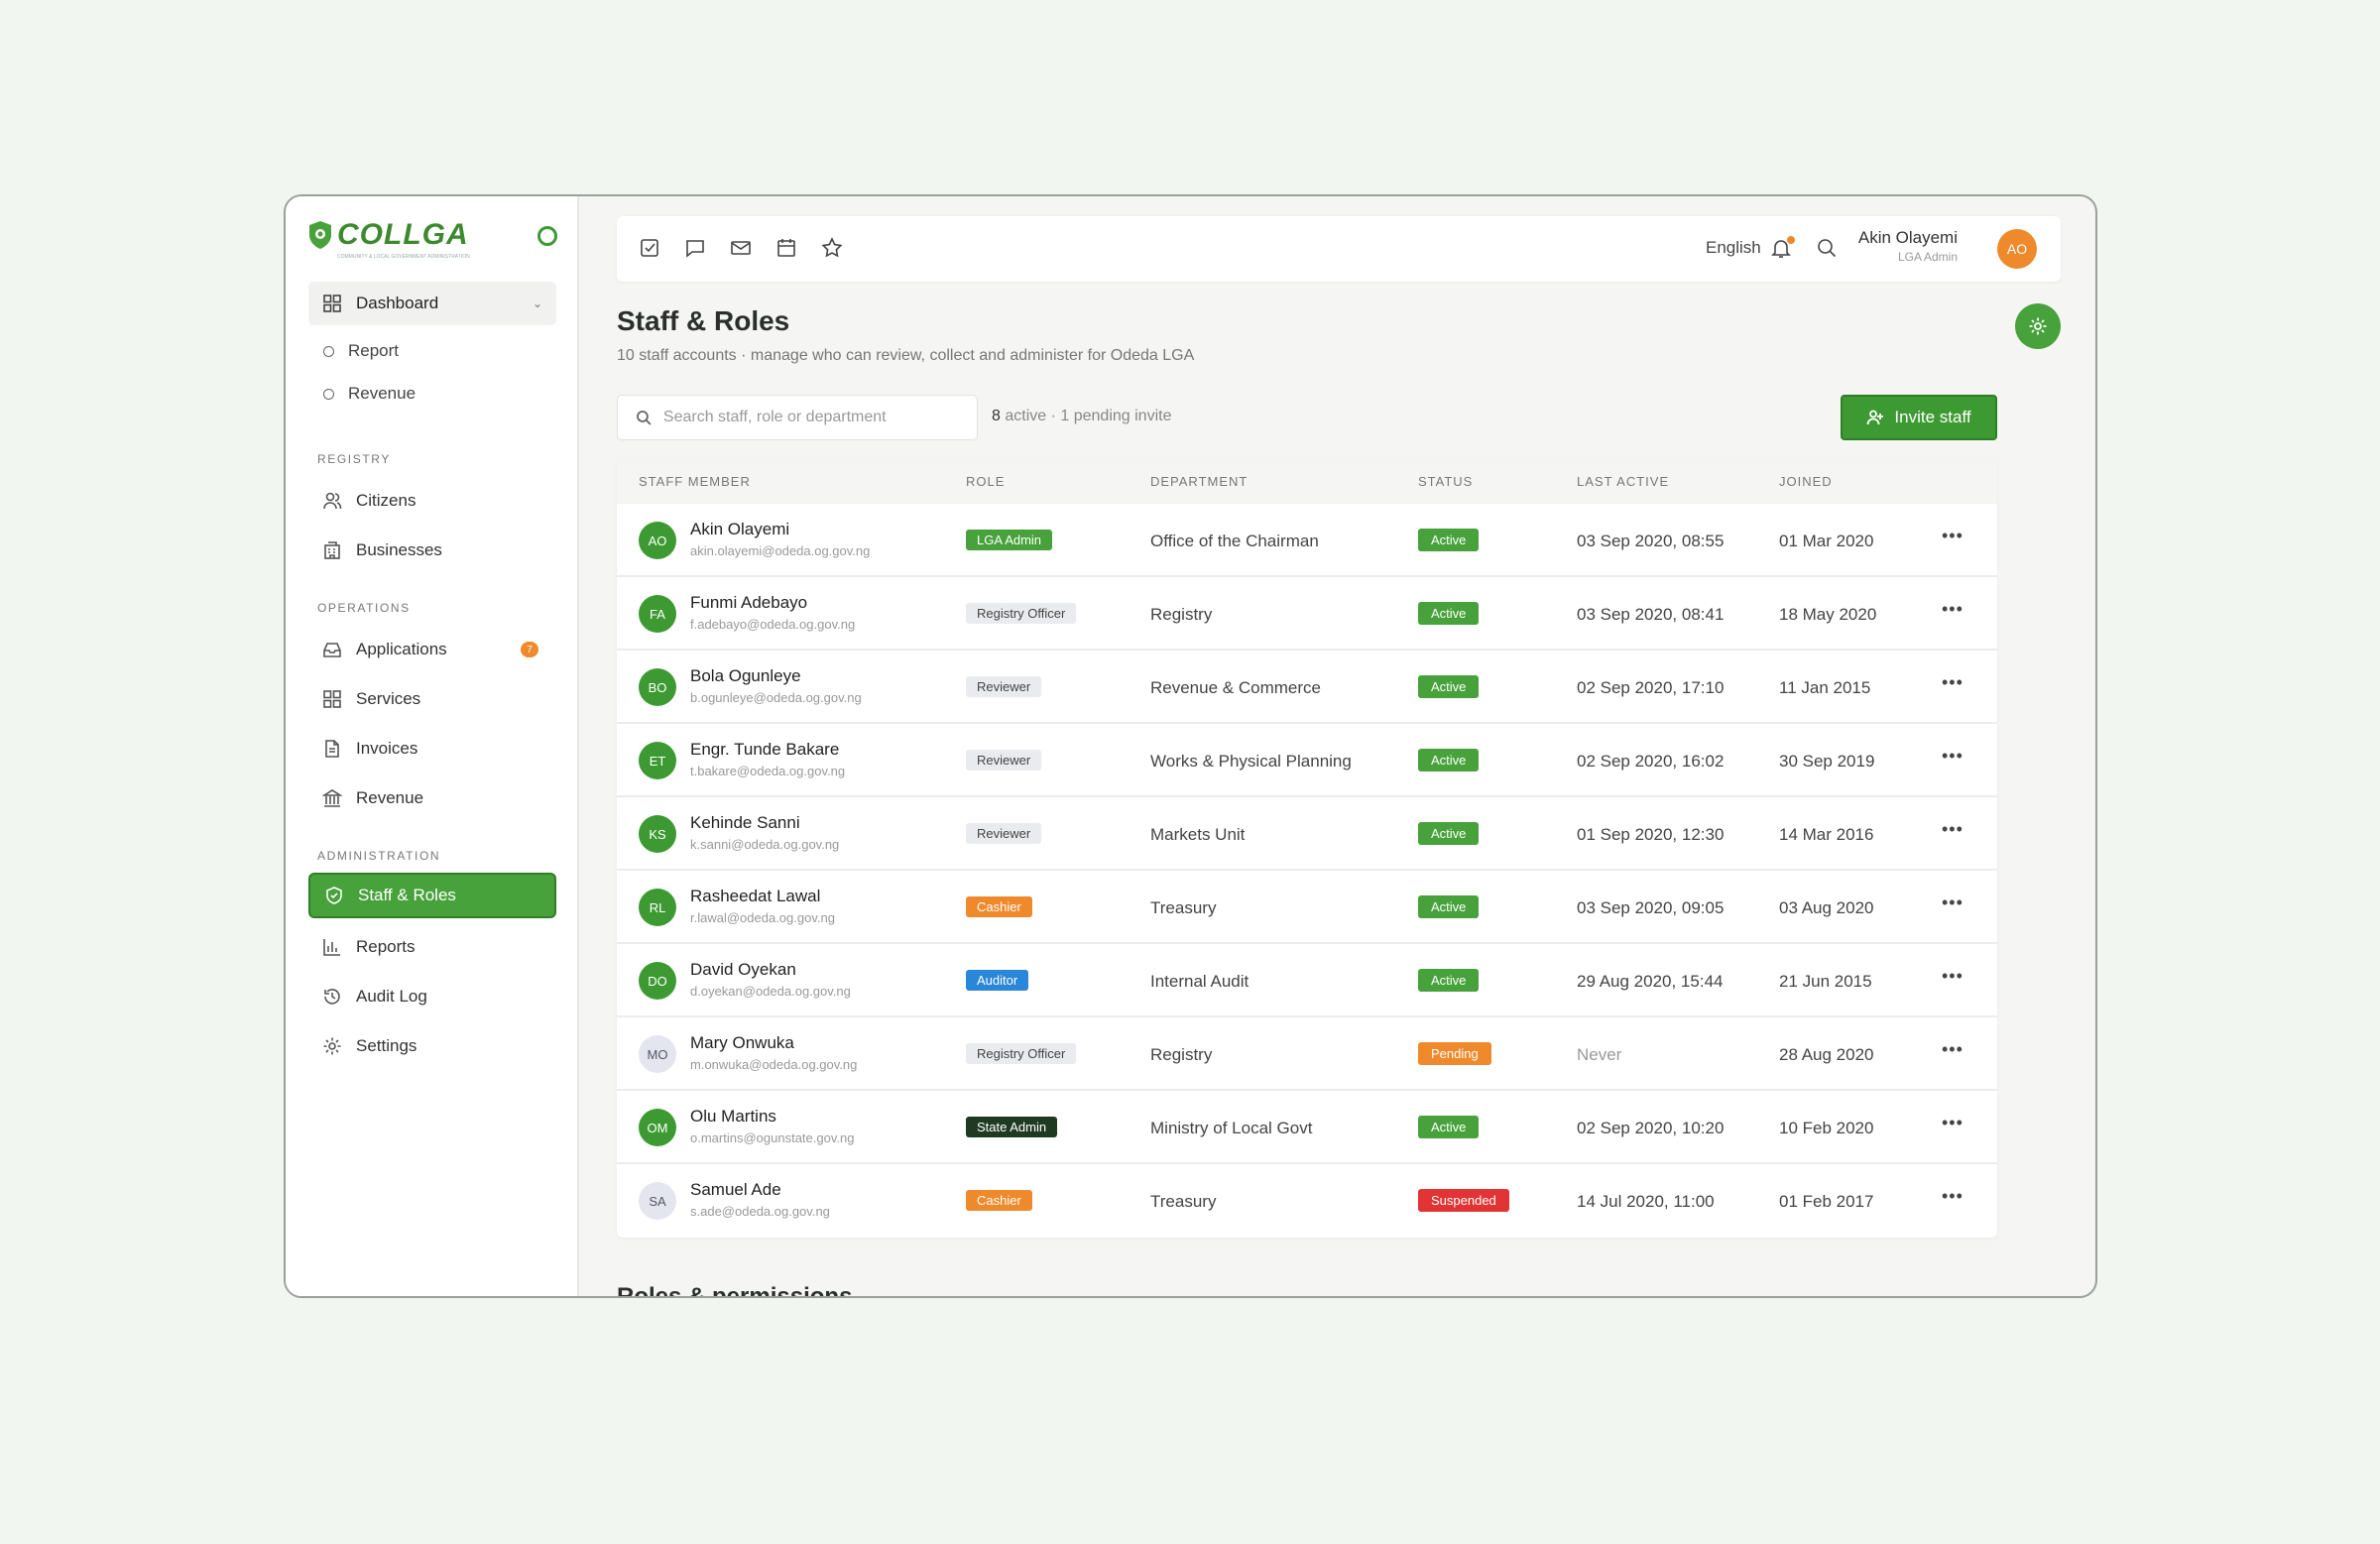 The image size is (2380, 1544). What do you see at coordinates (1806, 481) in the screenshot?
I see `column-header-joined: JOINED` at bounding box center [1806, 481].